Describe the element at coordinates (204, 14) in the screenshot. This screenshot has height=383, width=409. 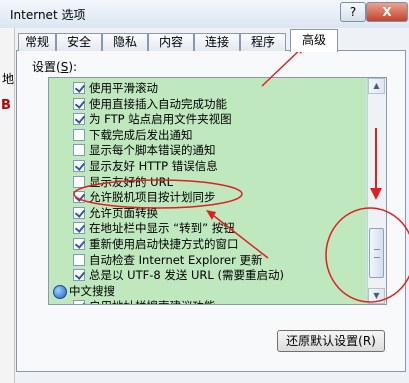
I see `title-bar: Internet 选项 ? X` at that location.